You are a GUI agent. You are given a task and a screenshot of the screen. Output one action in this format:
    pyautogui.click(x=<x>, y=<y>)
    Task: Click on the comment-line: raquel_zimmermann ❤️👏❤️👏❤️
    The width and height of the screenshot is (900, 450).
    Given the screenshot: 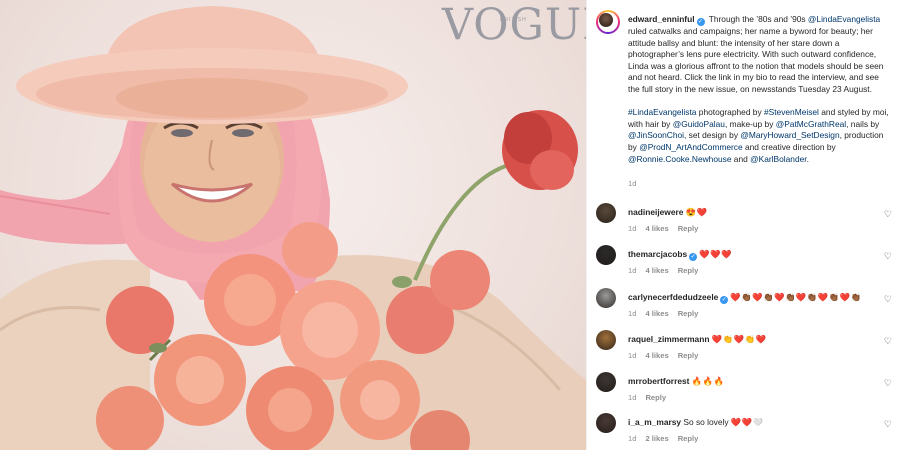 What is the action you would take?
    pyautogui.click(x=697, y=339)
    